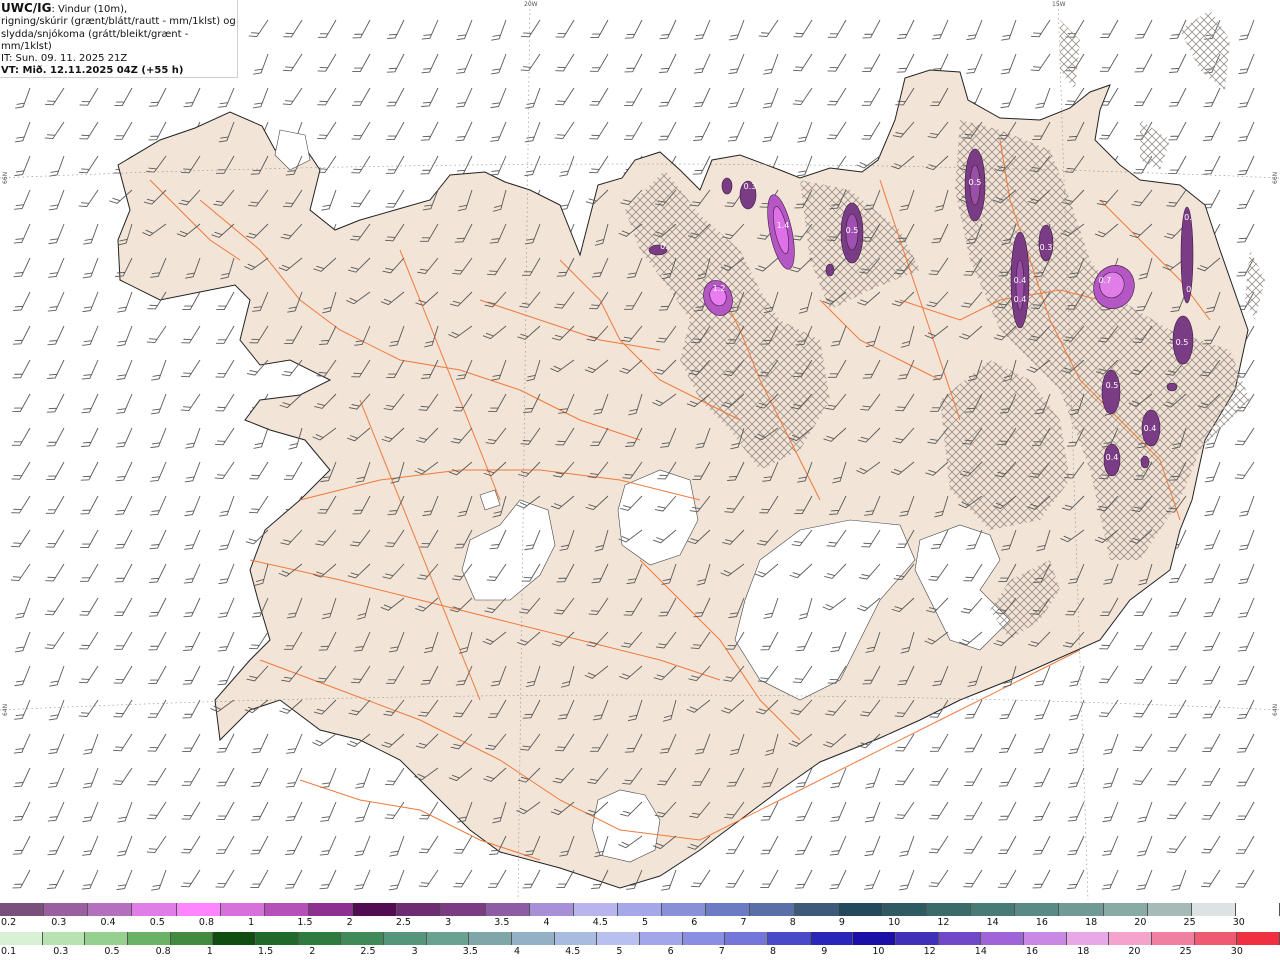 This screenshot has height=960, width=1280. Describe the element at coordinates (61, 951) in the screenshot. I see `legend-tick-label: 0.3` at that location.